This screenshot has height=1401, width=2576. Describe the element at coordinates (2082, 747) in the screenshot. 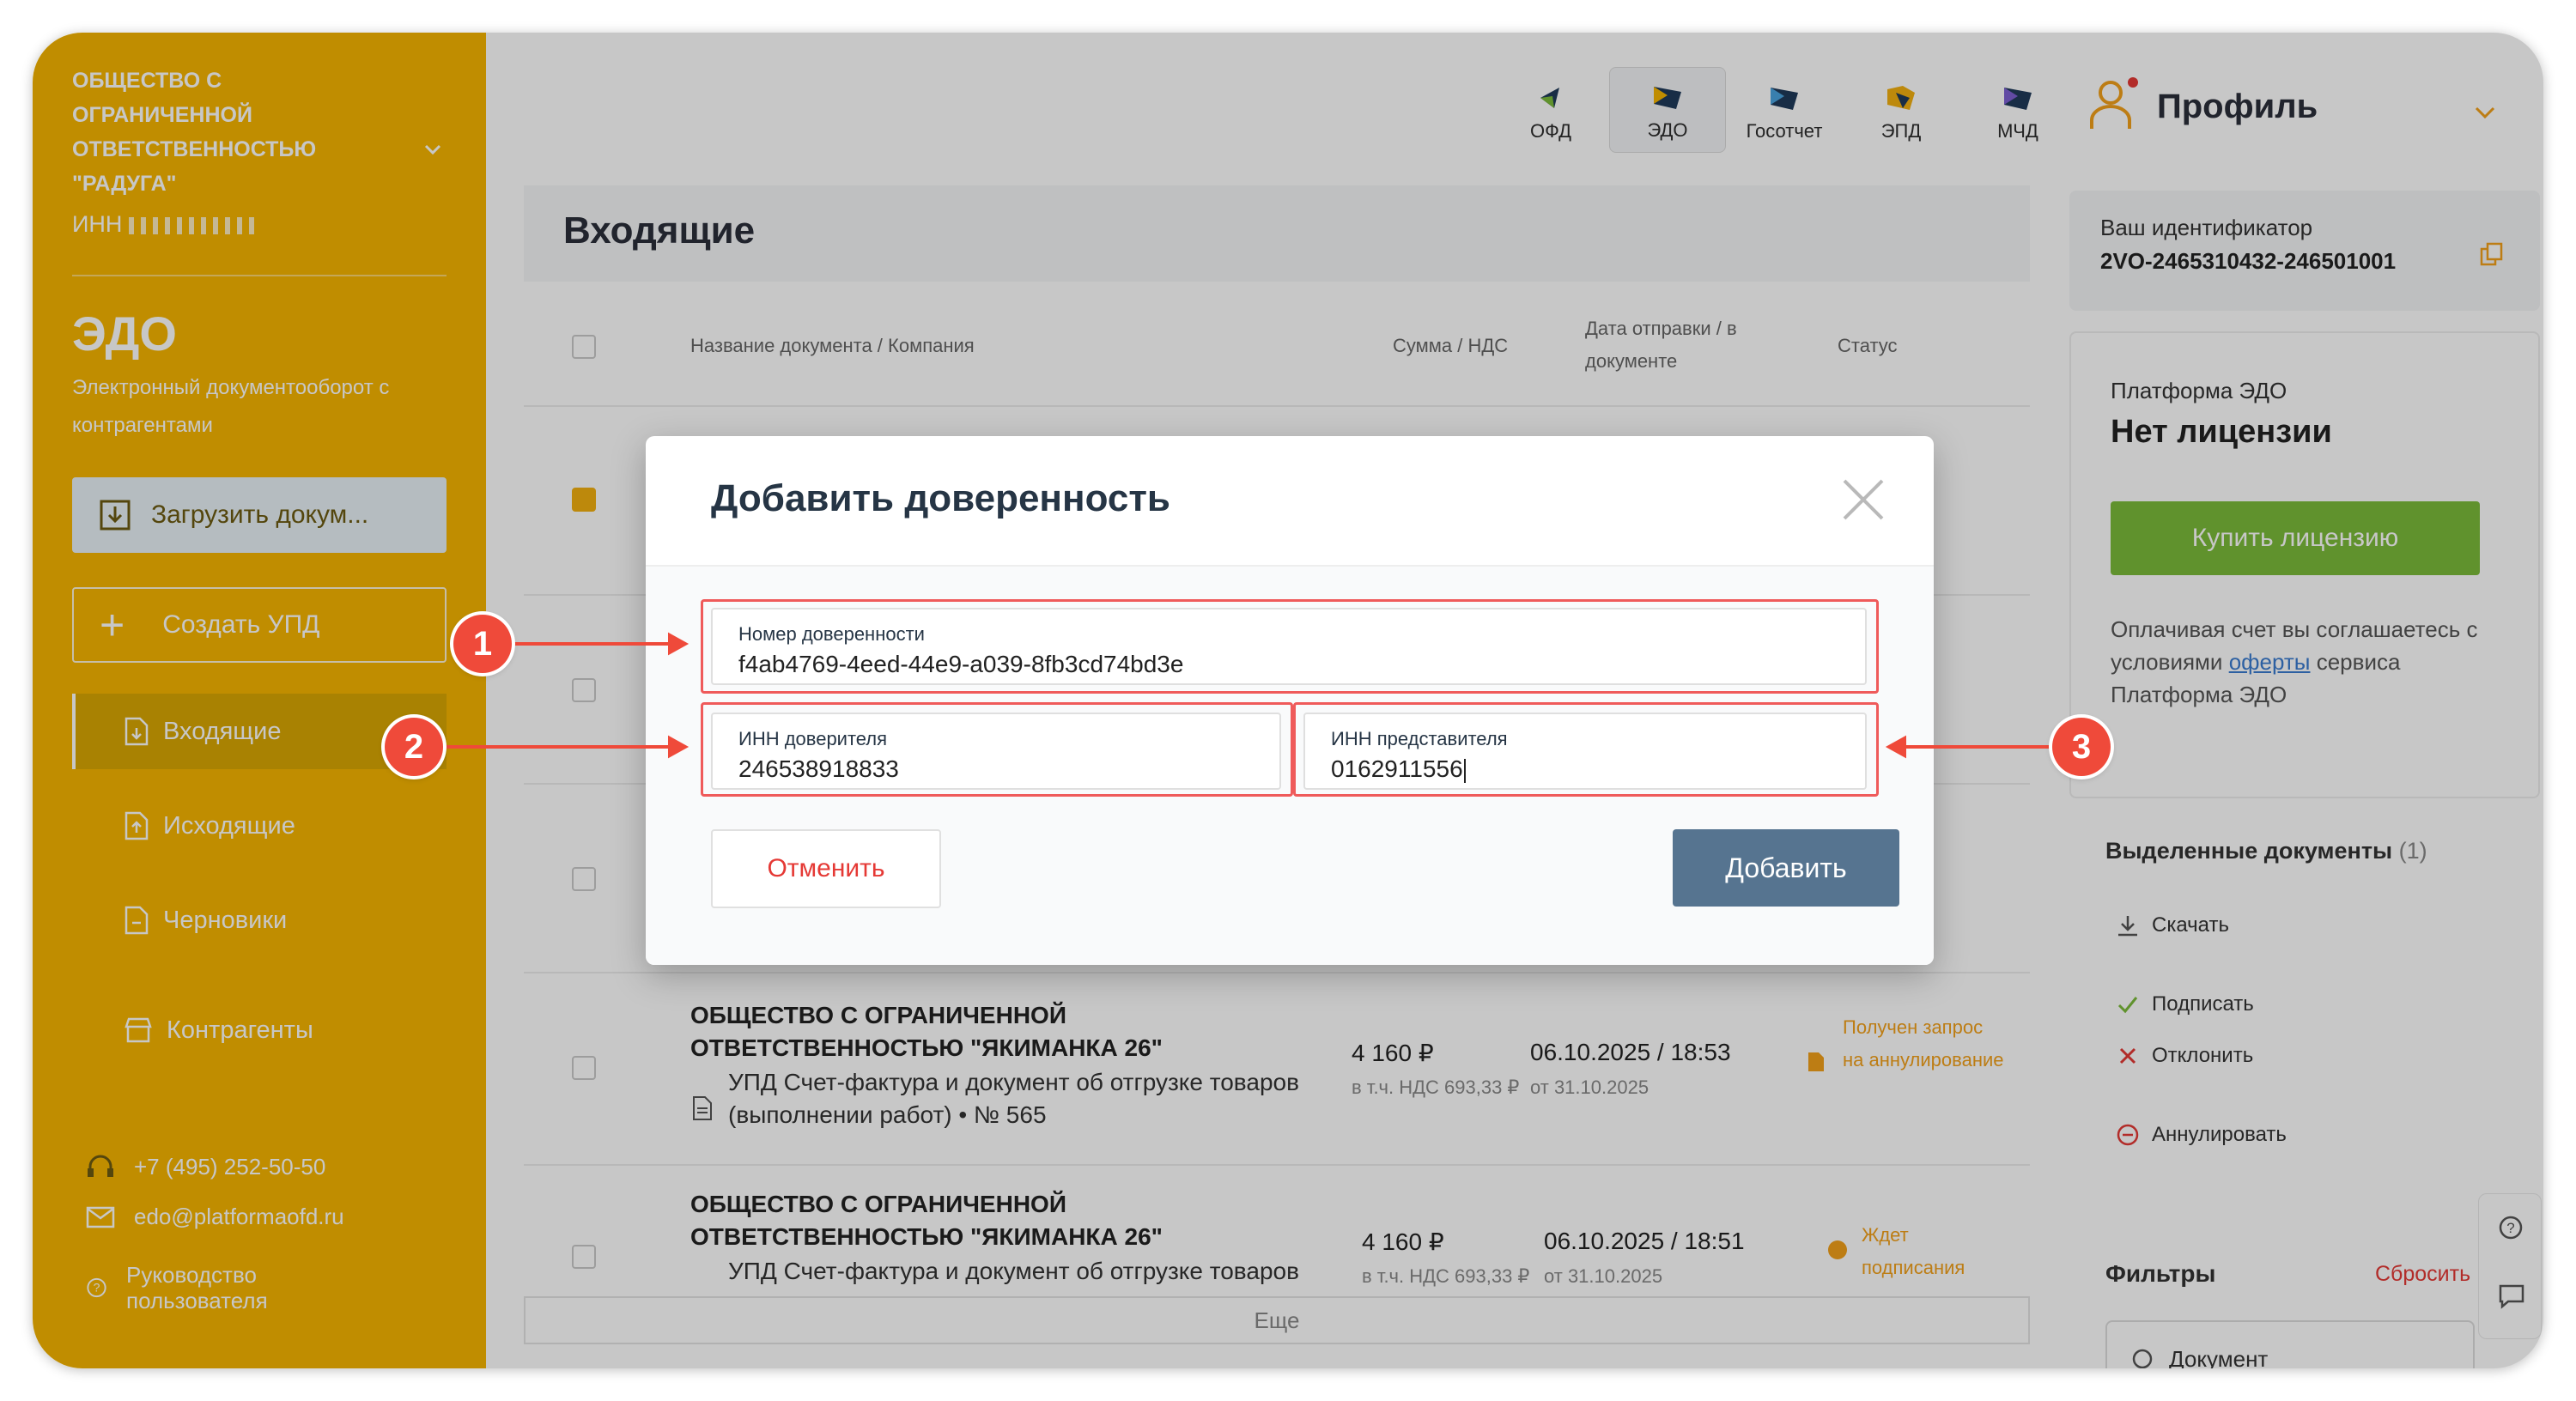

I see `callout-badge-3: 3` at that location.